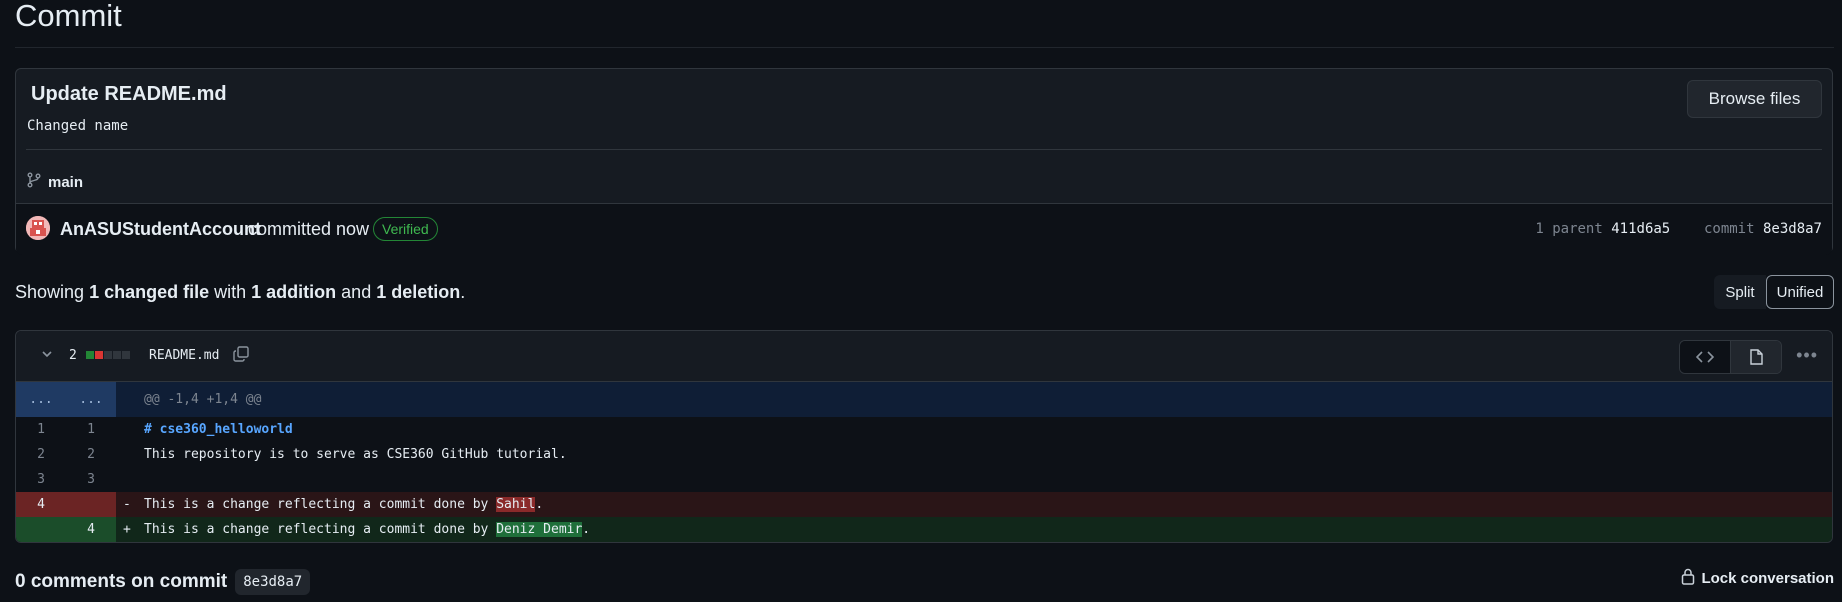  I want to click on summary-suffix: ., so click(463, 292).